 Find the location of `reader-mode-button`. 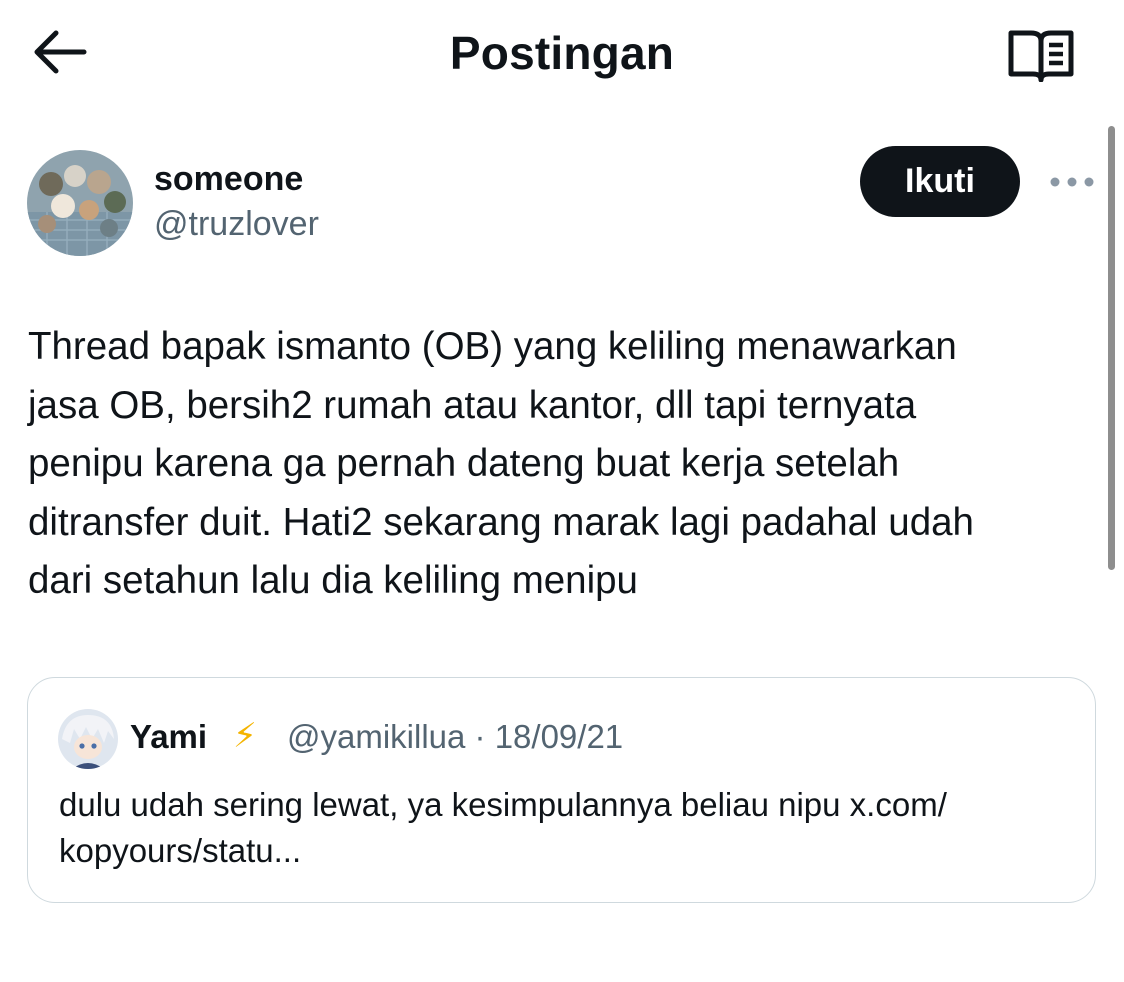

reader-mode-button is located at coordinates (1041, 55).